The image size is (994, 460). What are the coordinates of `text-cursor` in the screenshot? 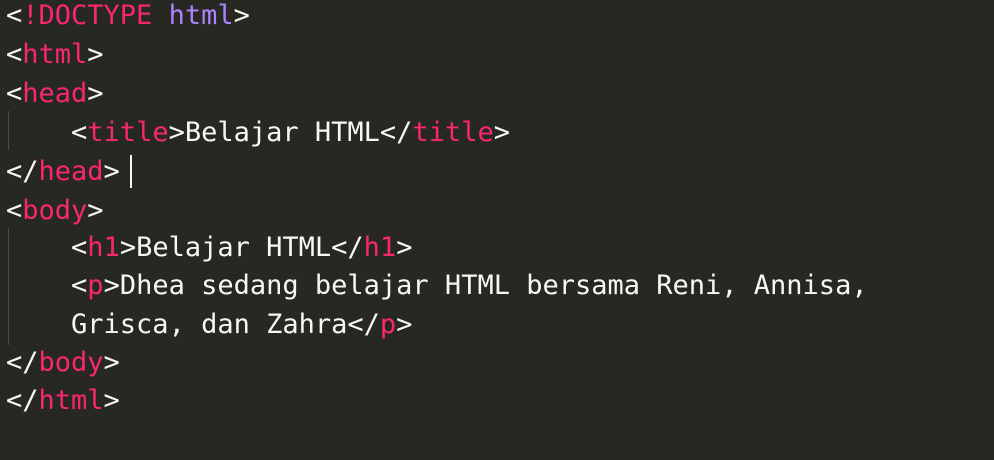 It's located at (131, 171).